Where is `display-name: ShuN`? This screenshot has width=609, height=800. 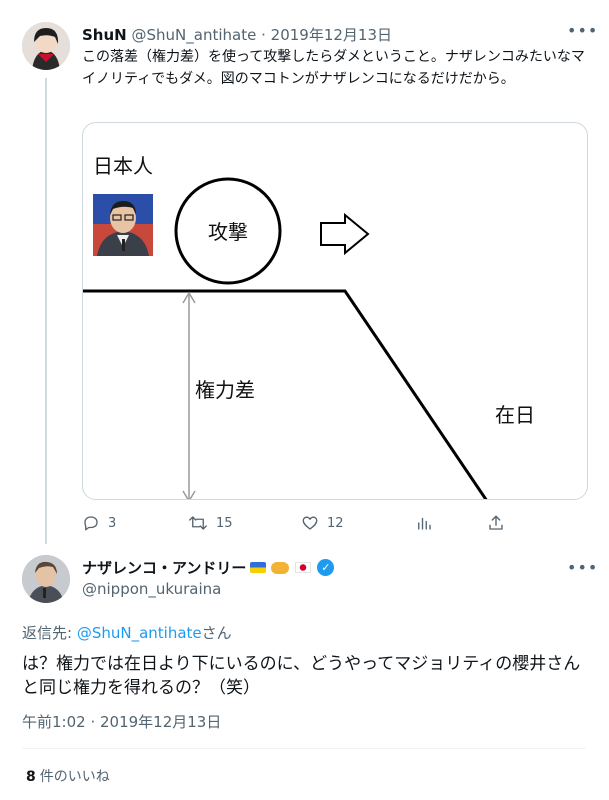 display-name: ShuN is located at coordinates (104, 35).